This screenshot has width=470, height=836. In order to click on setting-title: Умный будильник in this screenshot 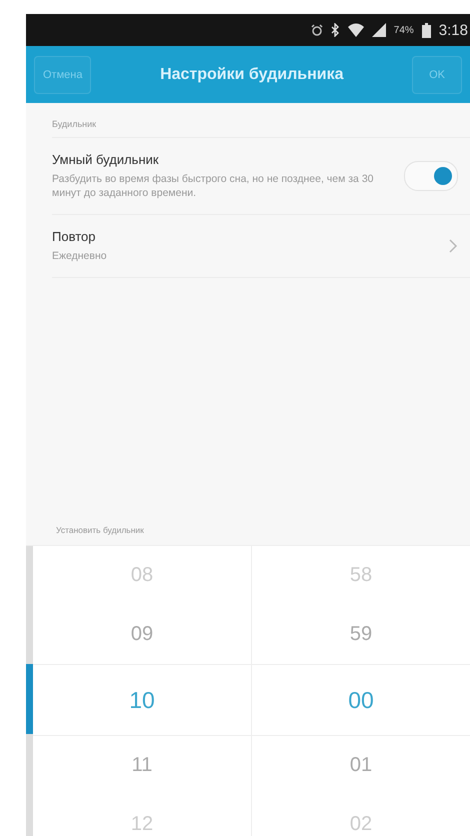, I will do `click(106, 159)`.